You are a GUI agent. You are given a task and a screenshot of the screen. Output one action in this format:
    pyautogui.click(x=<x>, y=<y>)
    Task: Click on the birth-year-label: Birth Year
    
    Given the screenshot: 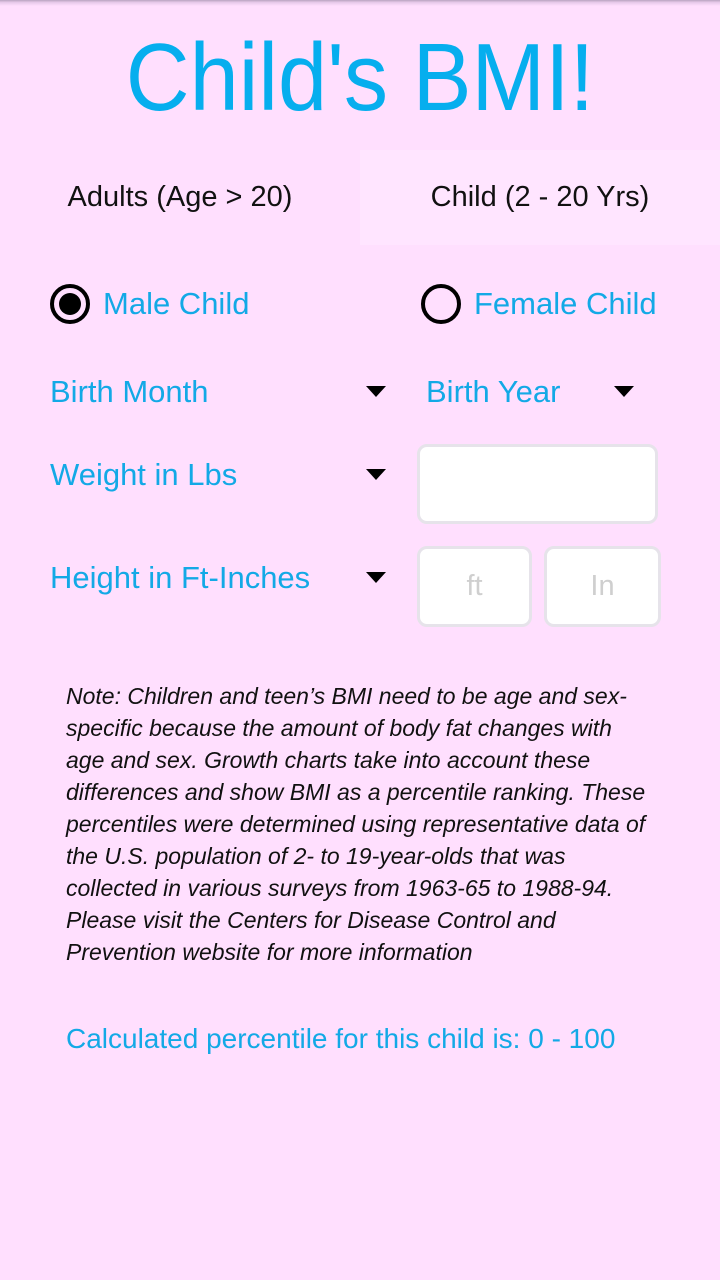 What is the action you would take?
    pyautogui.click(x=493, y=391)
    